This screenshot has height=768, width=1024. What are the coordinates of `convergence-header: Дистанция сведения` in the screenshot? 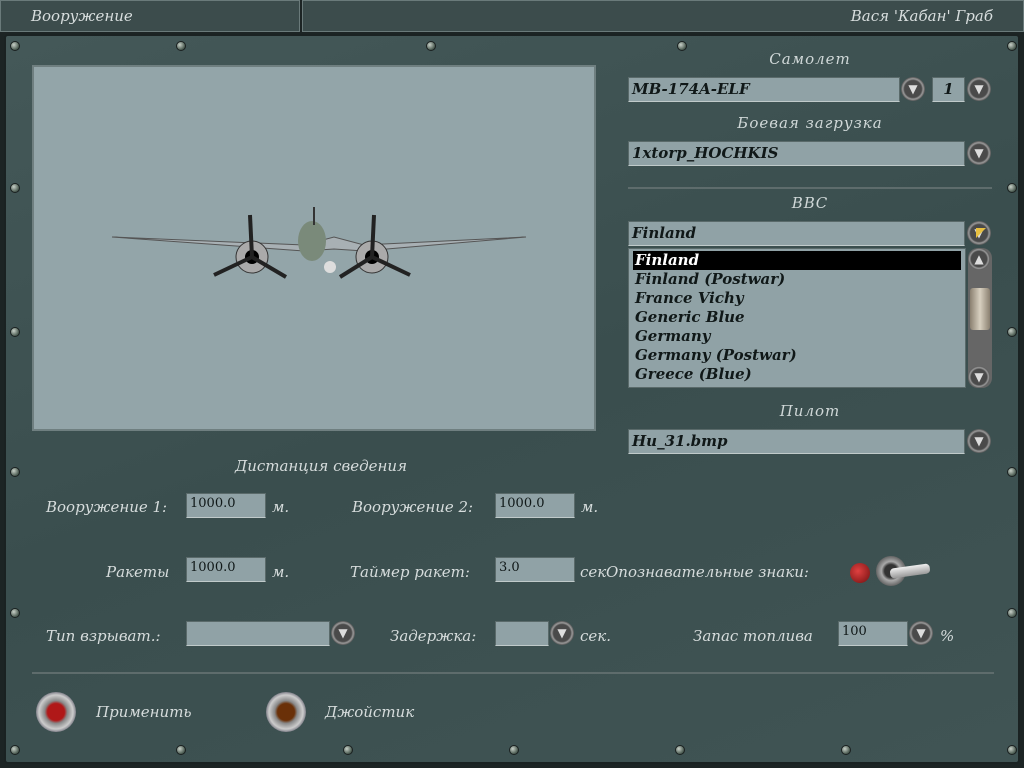 It's located at (321, 466).